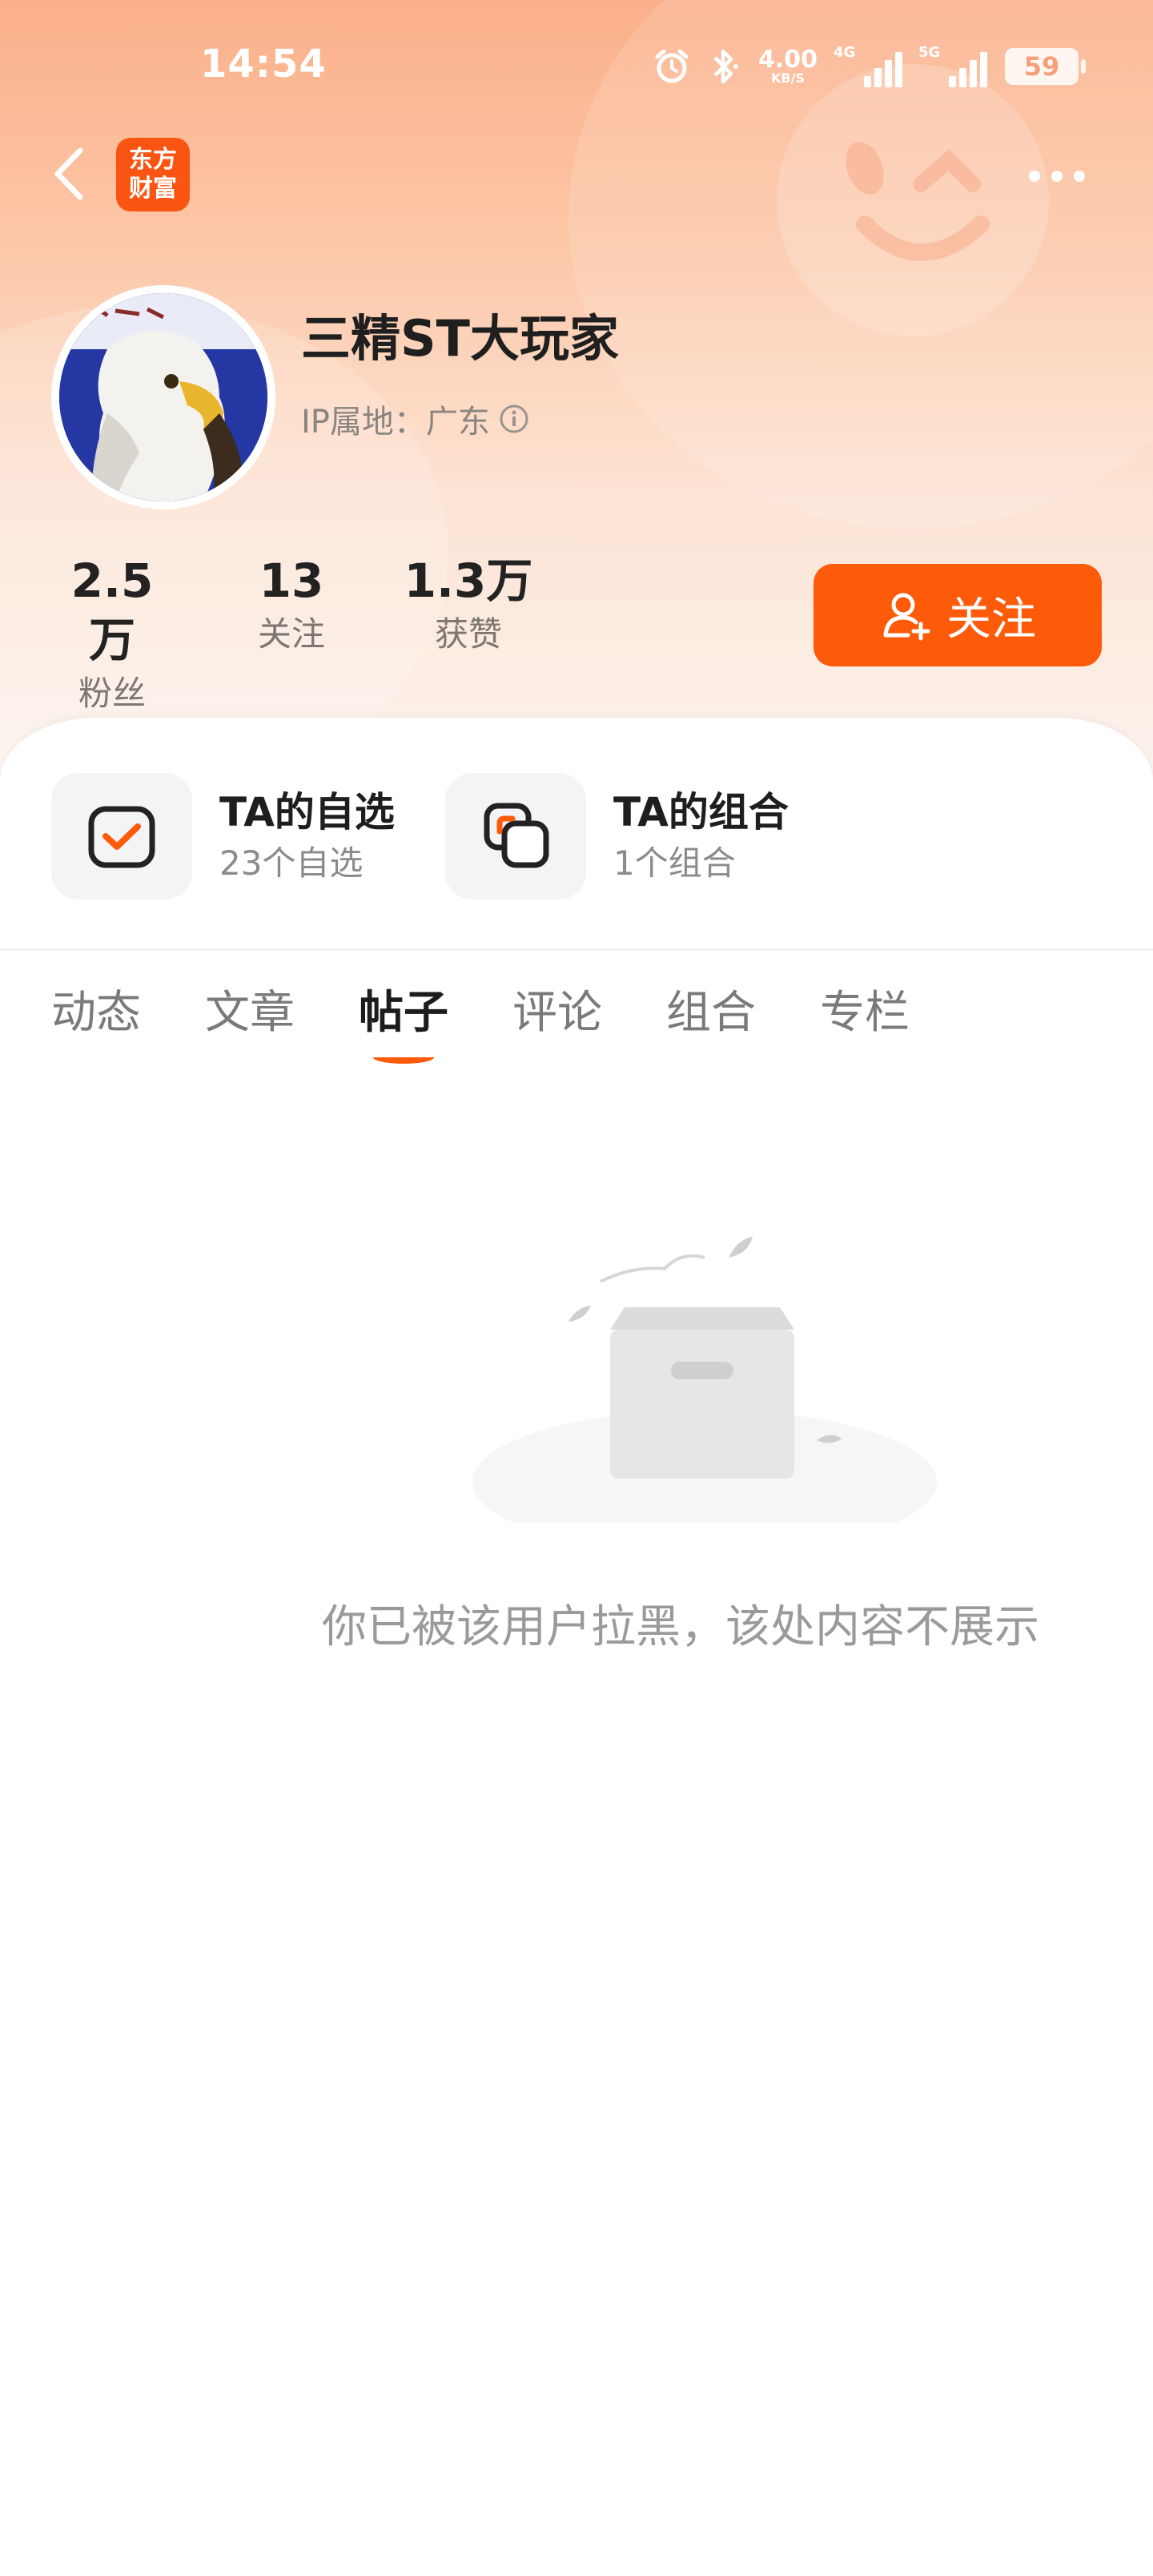 This screenshot has height=2576, width=1153. Describe the element at coordinates (468, 580) in the screenshot. I see `likes-count: 1.3万` at that location.